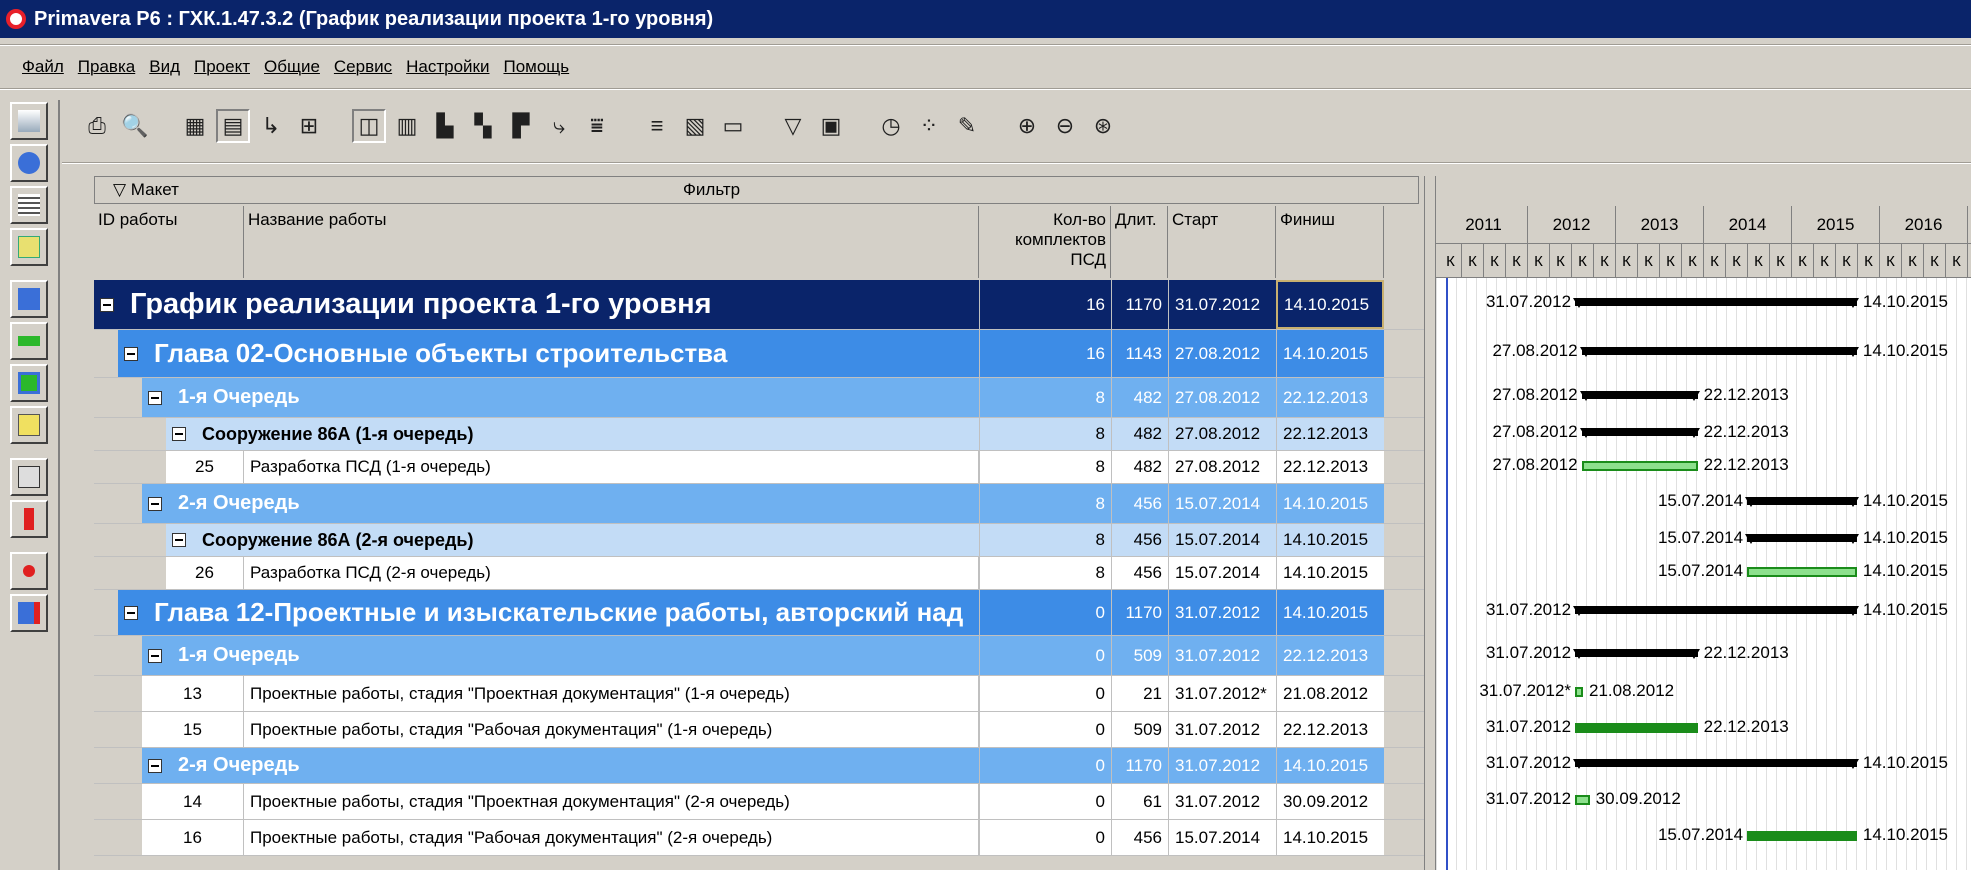  I want to click on reports-button, so click(29, 205).